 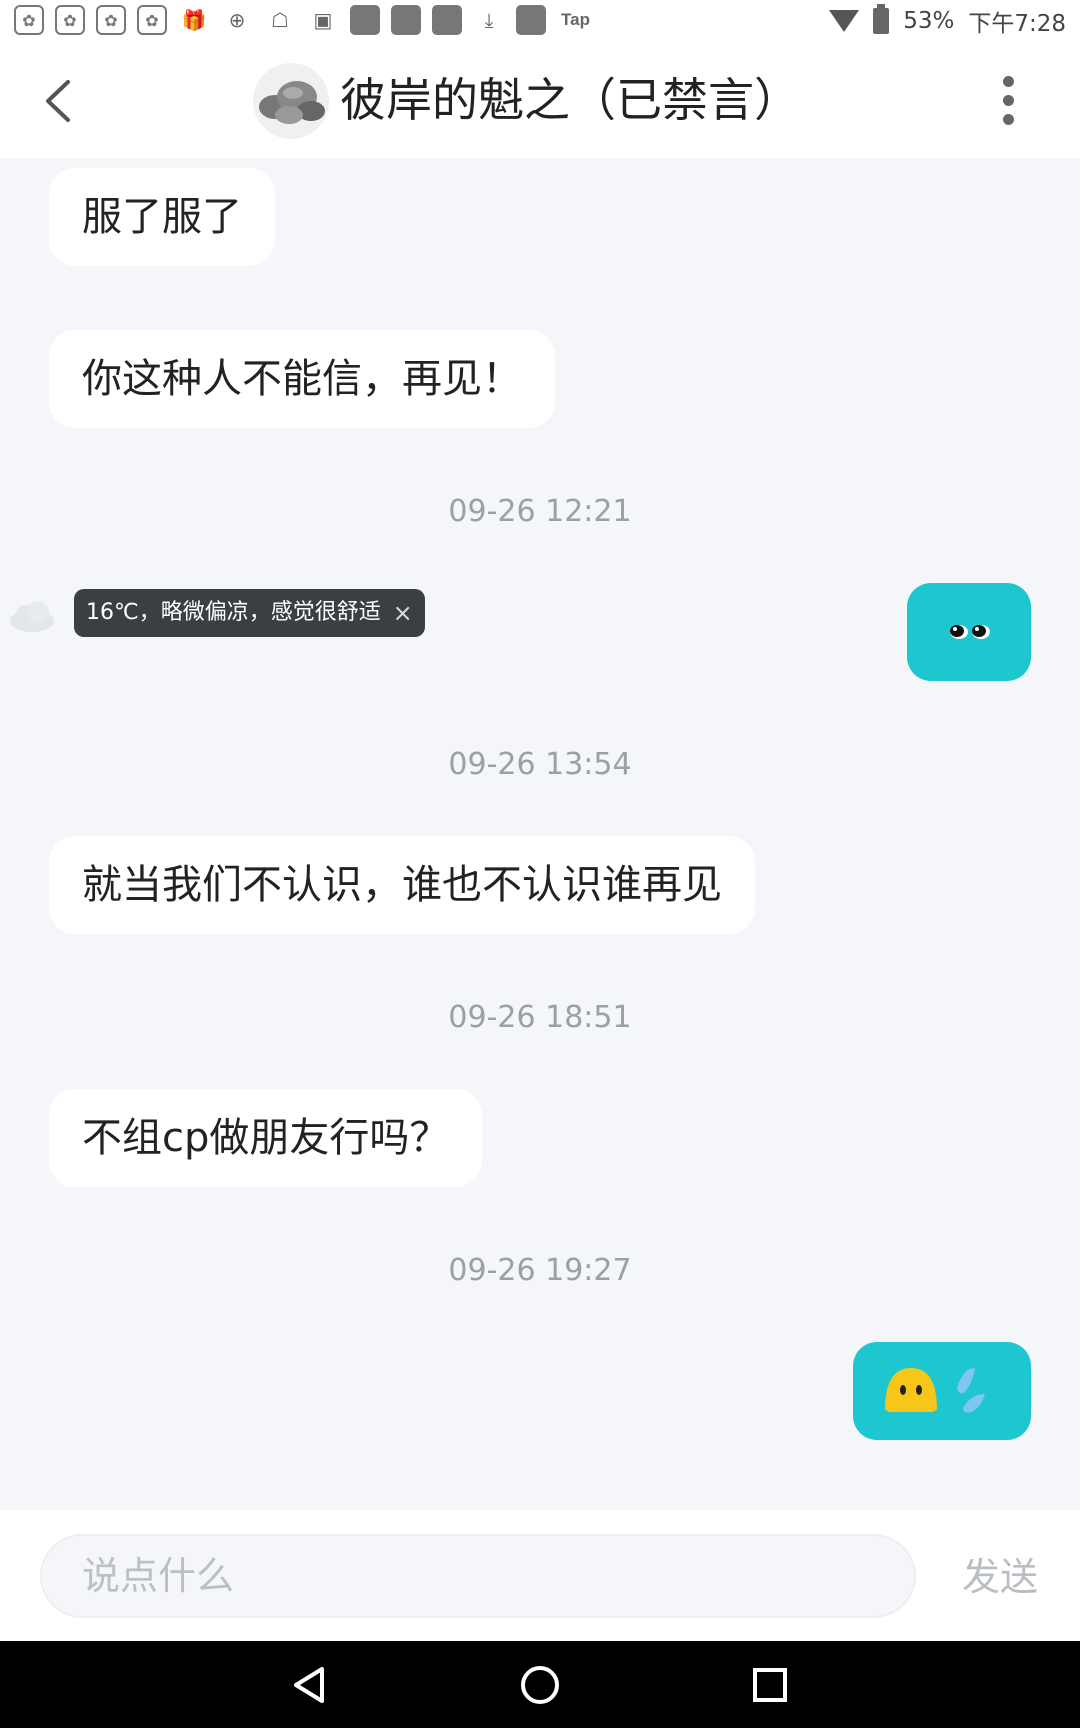 I want to click on message-timestamp: 09-26 19:27, so click(x=540, y=1270).